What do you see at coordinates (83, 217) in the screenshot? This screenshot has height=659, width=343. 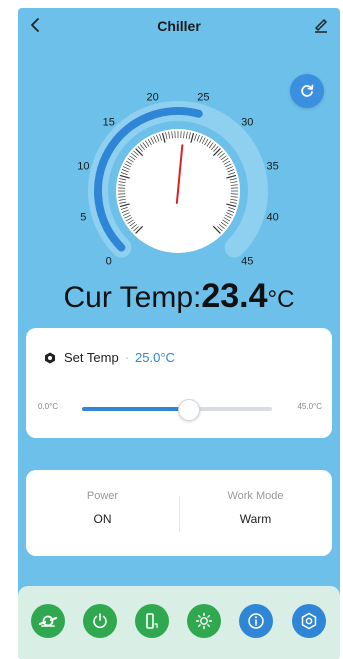 I see `gauge-tick-label: 5` at bounding box center [83, 217].